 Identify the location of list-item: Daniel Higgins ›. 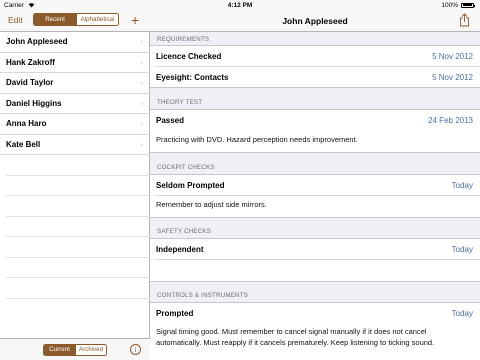
(75, 104).